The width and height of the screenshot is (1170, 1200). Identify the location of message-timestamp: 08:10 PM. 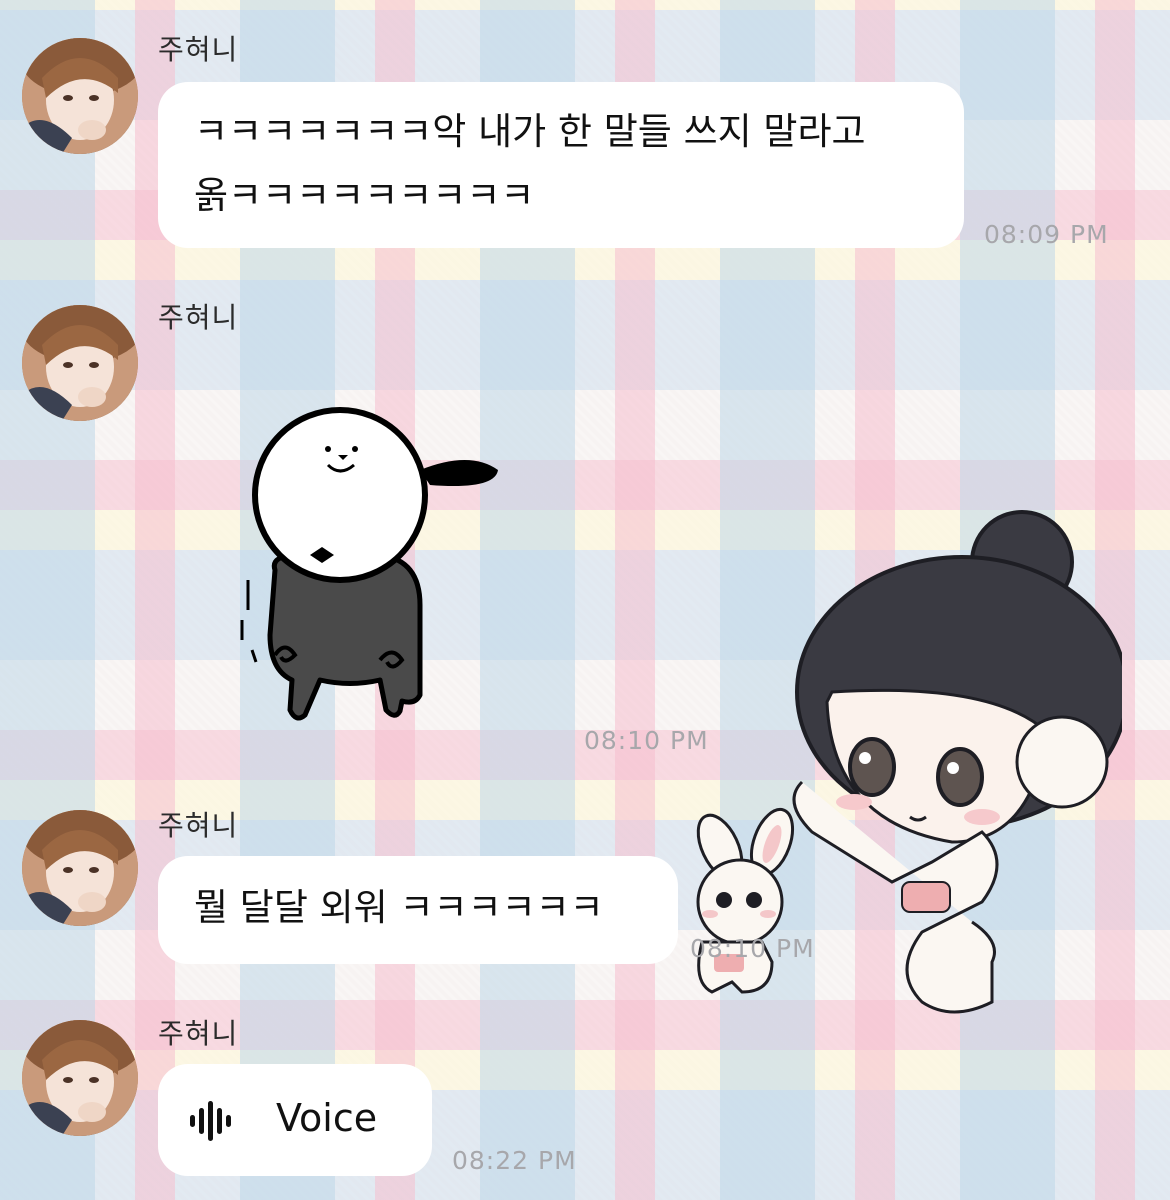
(752, 948).